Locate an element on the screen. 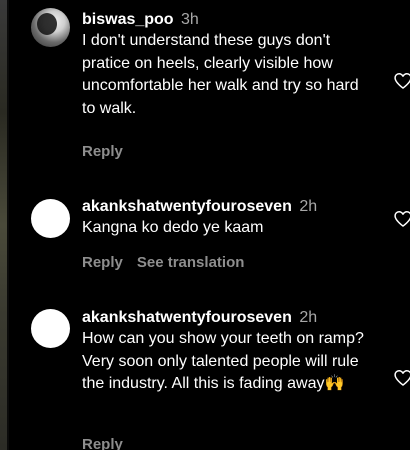 Image resolution: width=410 pixels, height=450 pixels. comment-header: biswas_poo 3h is located at coordinates (228, 19).